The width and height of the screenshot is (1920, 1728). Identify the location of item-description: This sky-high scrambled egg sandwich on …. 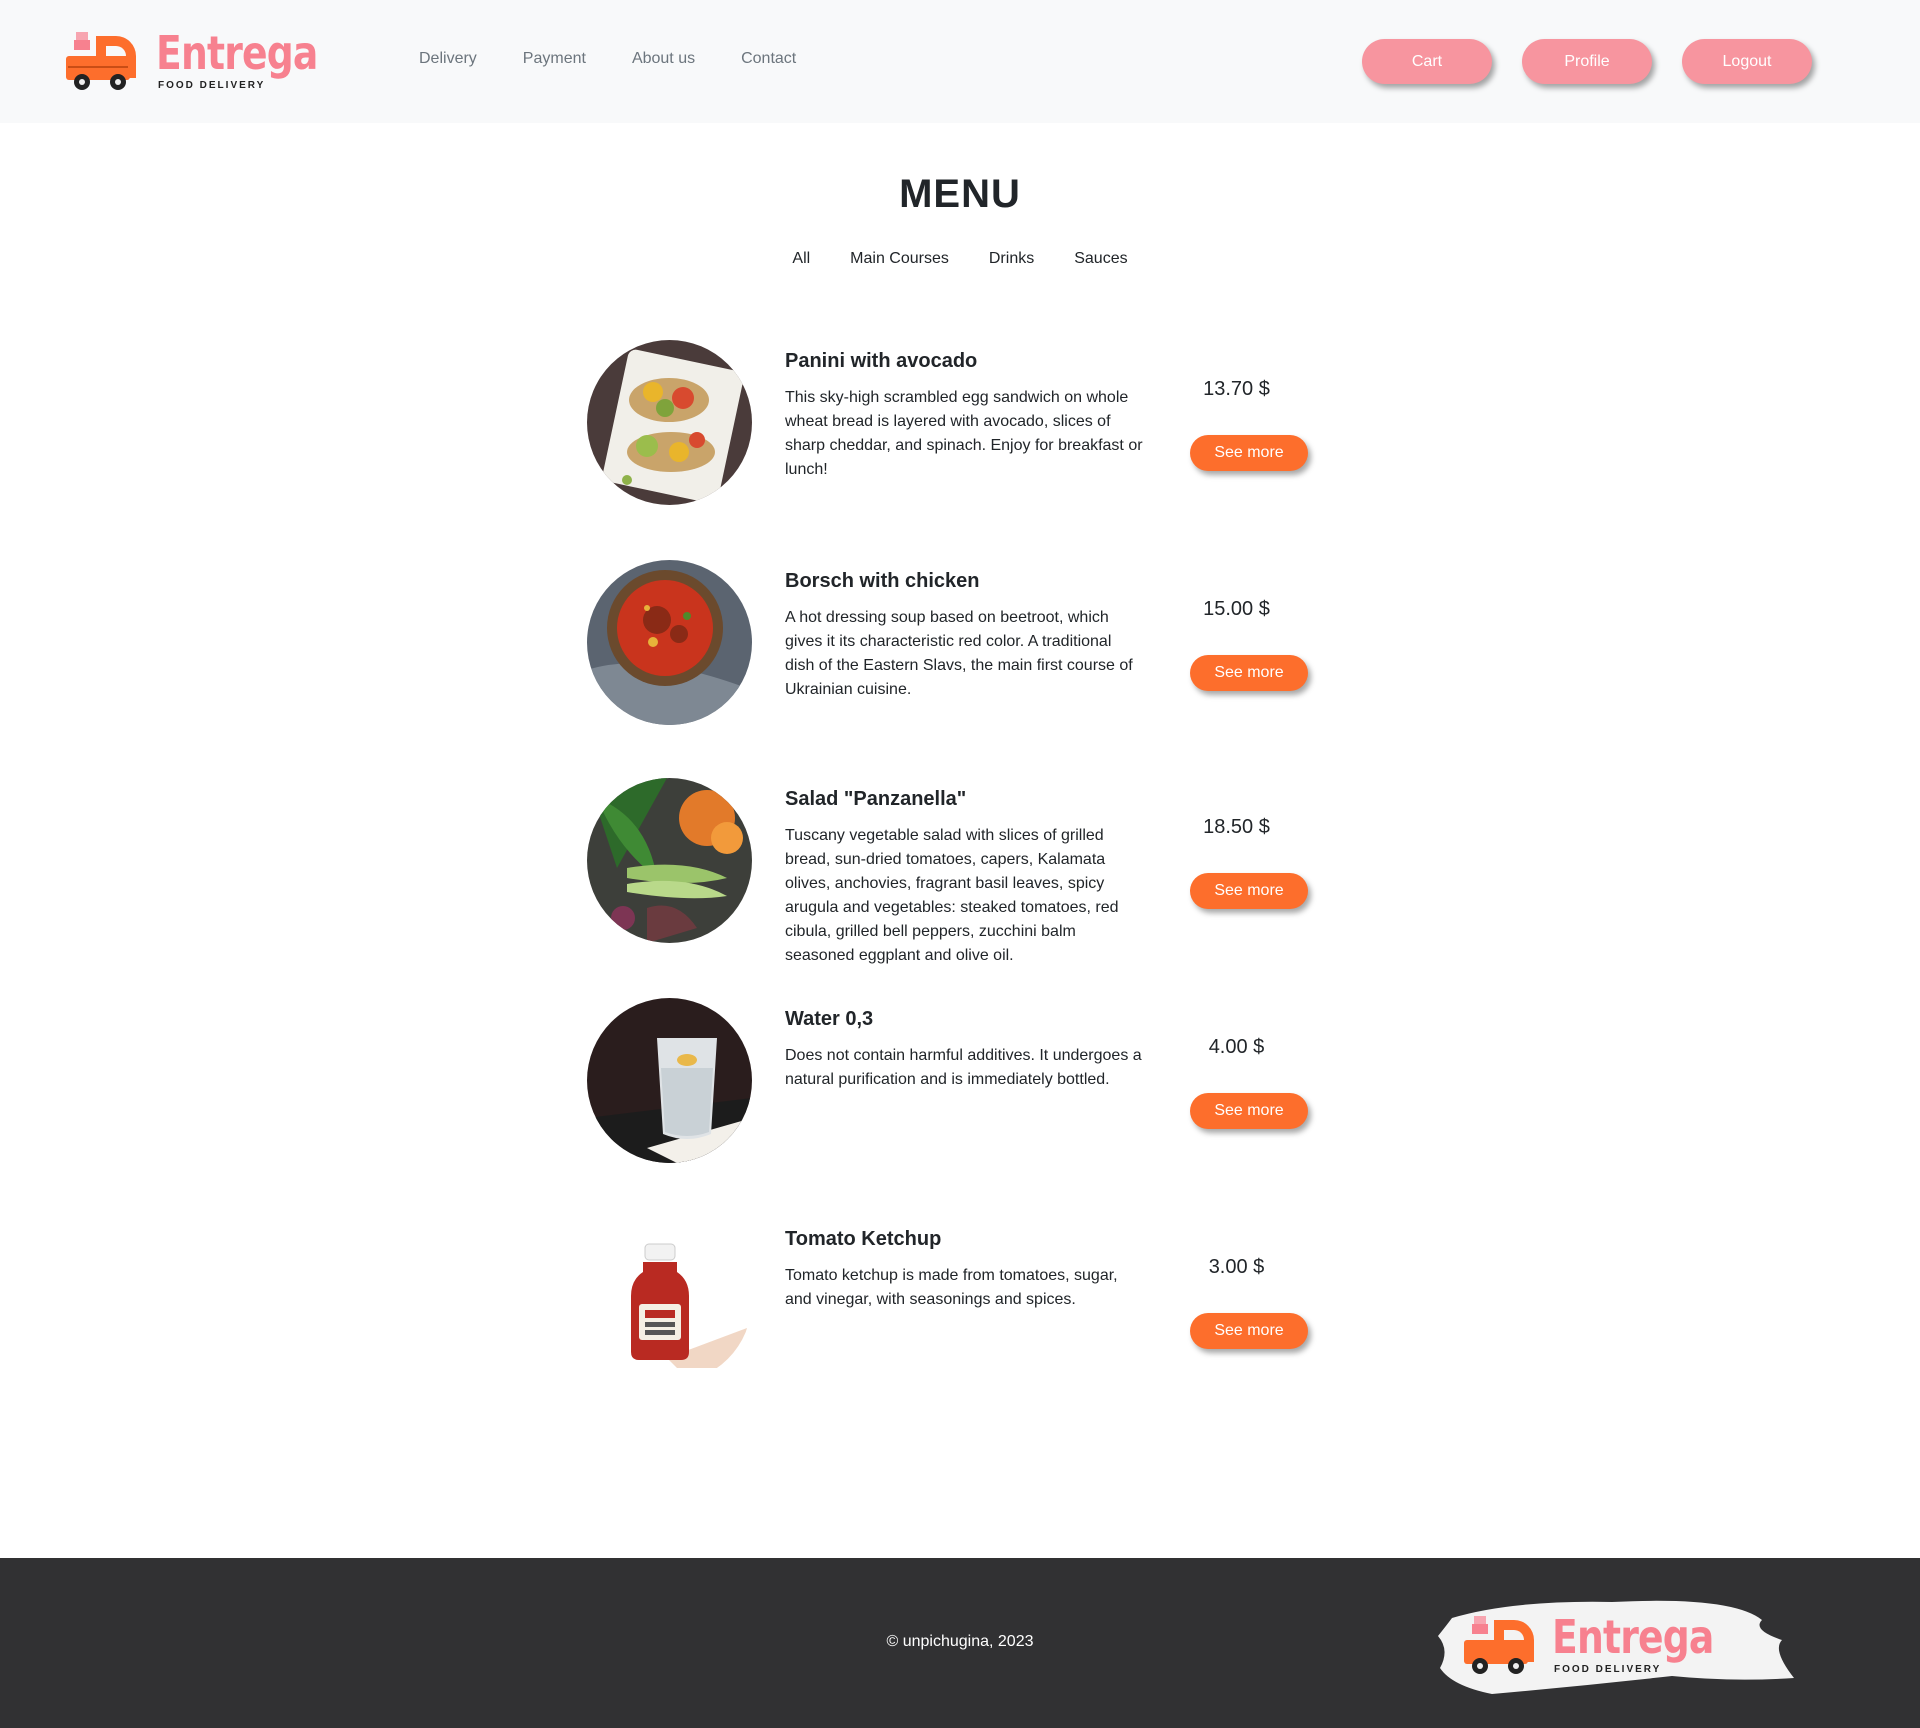
(964, 433).